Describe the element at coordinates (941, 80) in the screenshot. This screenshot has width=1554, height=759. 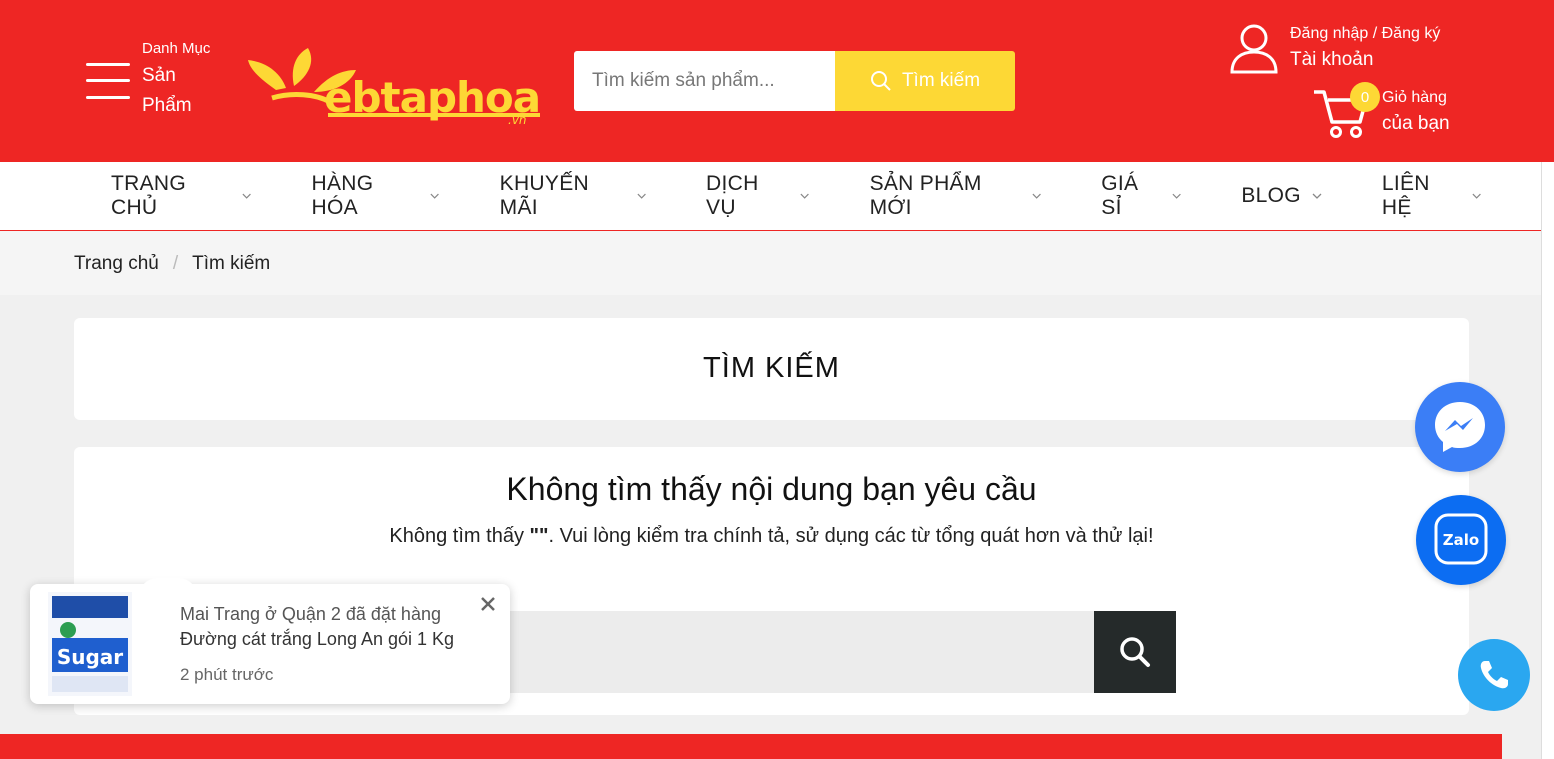
I see `search-button-label: Tìm kiếm` at that location.